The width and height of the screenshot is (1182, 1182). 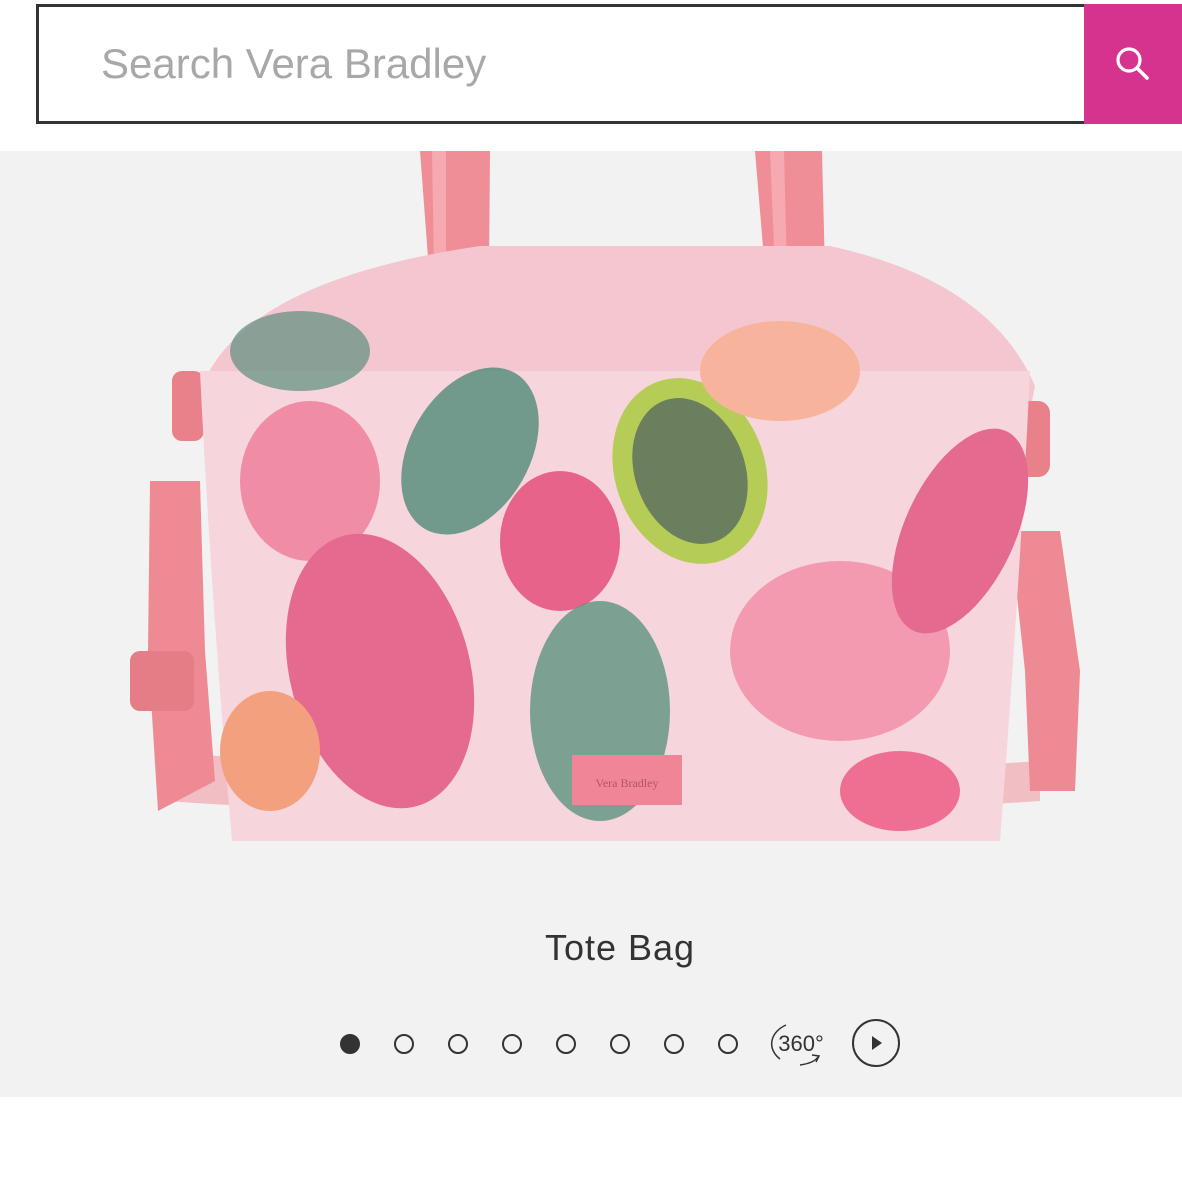 I want to click on spin-360-button: 360°, so click(x=801, y=1044).